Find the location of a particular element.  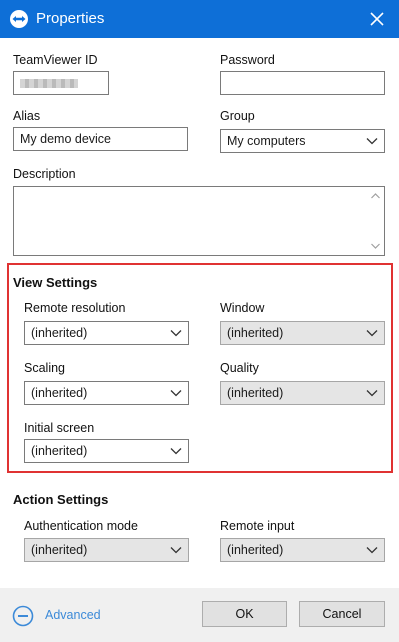

description-label: Description is located at coordinates (44, 174).